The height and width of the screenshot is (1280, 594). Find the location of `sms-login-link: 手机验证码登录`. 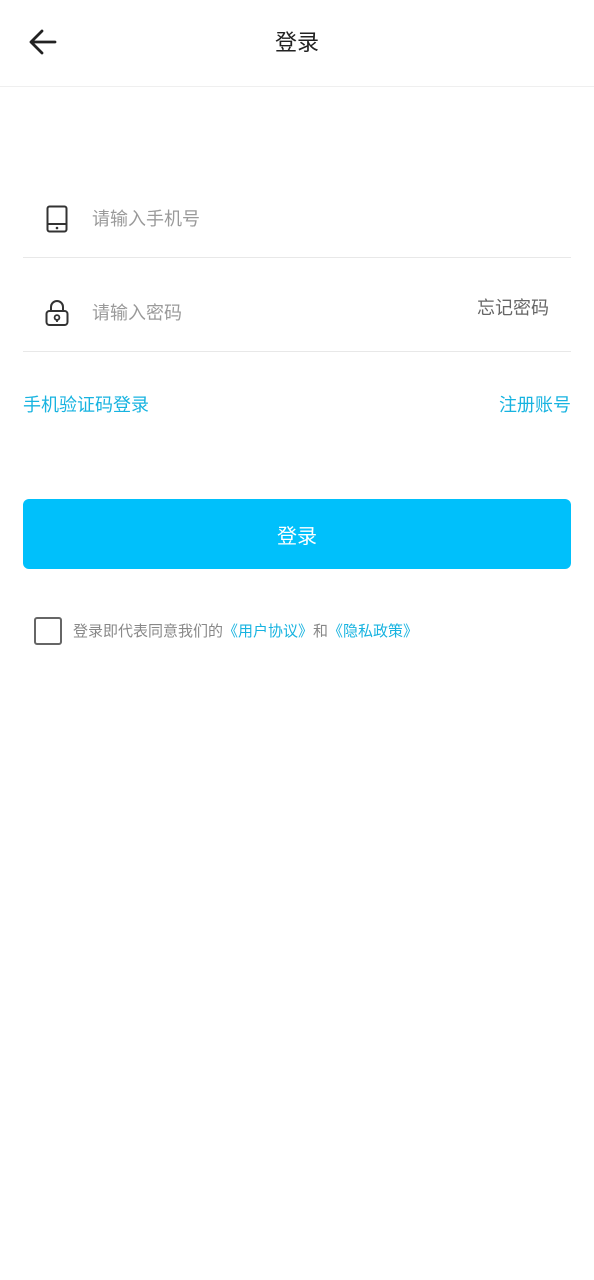

sms-login-link: 手机验证码登录 is located at coordinates (86, 406).